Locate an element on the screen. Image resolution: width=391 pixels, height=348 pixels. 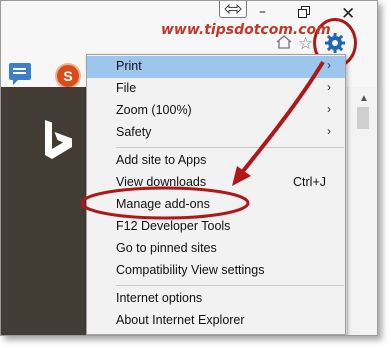
menu-item-about-internet-explorer: About Internet Explorer is located at coordinates (216, 321).